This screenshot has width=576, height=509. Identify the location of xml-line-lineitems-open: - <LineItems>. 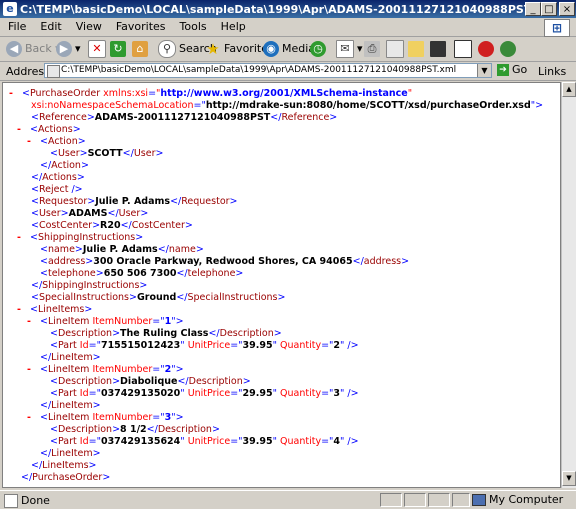
(55, 310).